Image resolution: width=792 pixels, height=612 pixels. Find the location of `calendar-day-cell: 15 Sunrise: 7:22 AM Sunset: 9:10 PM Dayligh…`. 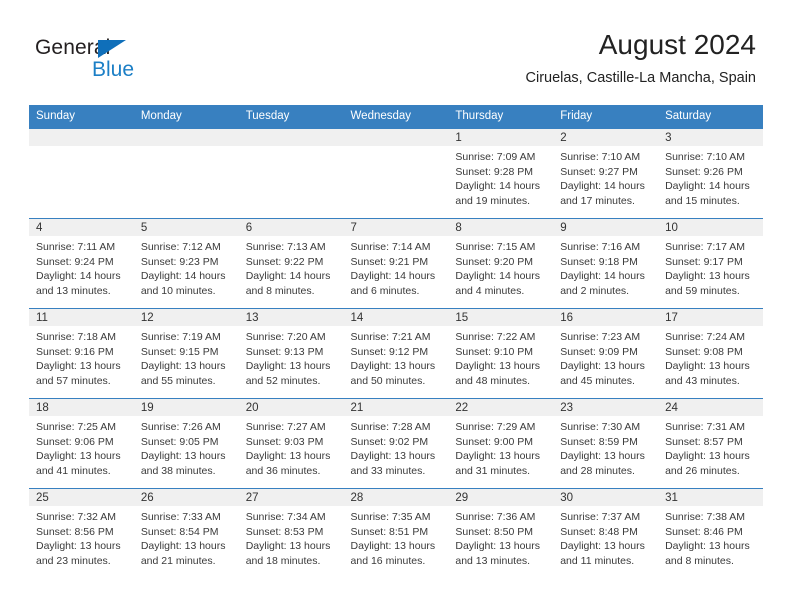

calendar-day-cell: 15 Sunrise: 7:22 AM Sunset: 9:10 PM Dayligh… is located at coordinates (501, 353).